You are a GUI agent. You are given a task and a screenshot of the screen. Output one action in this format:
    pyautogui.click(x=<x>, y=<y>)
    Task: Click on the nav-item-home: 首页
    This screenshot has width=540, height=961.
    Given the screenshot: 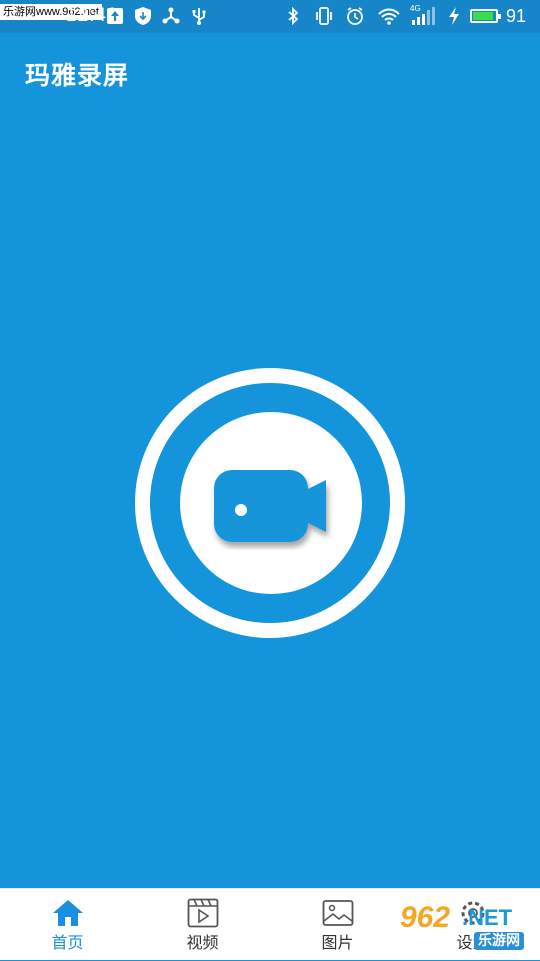 What is the action you would take?
    pyautogui.click(x=67, y=925)
    